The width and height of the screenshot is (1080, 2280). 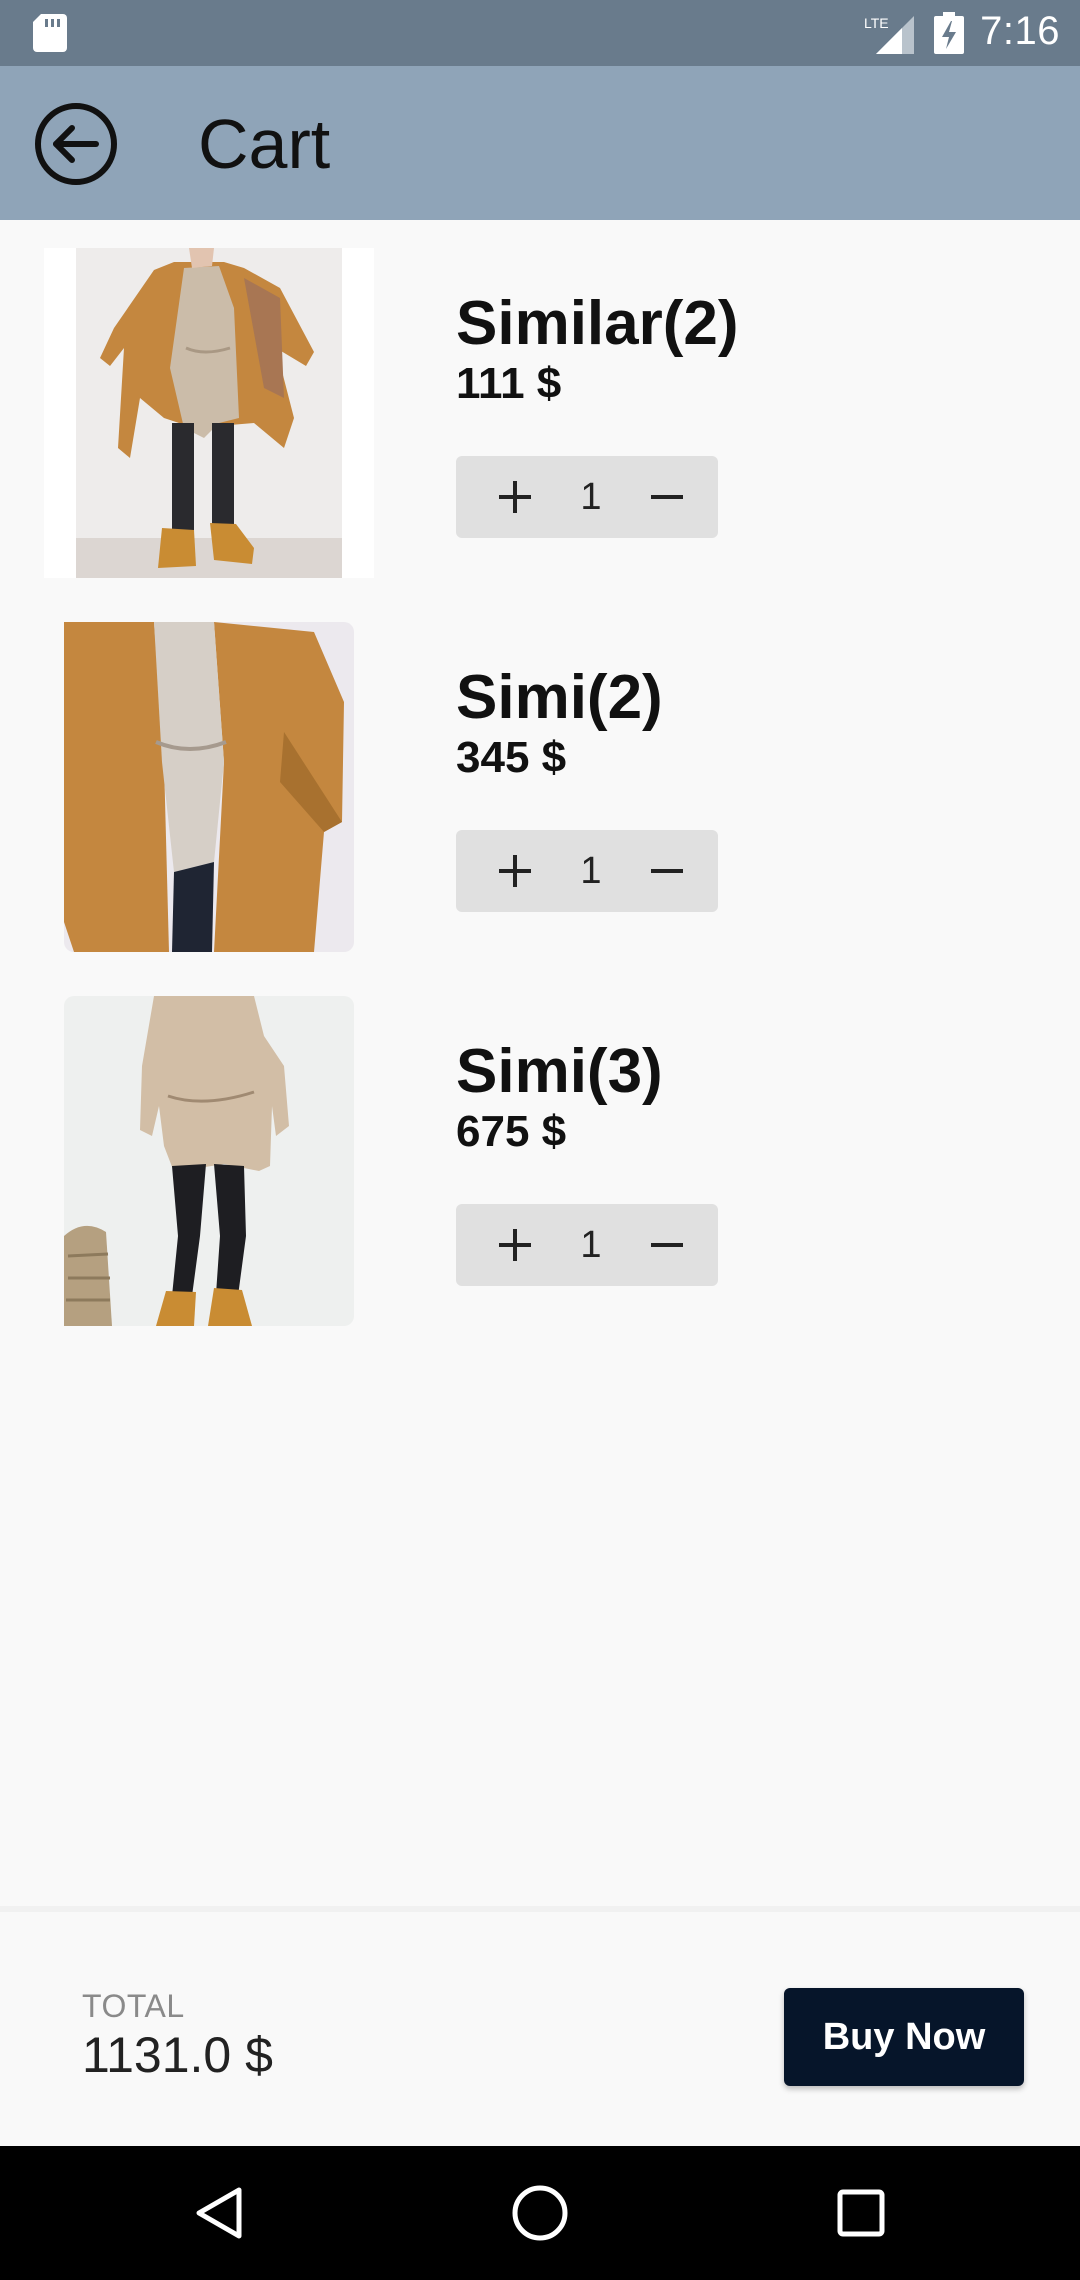 I want to click on home-circle-icon, so click(x=540, y=2213).